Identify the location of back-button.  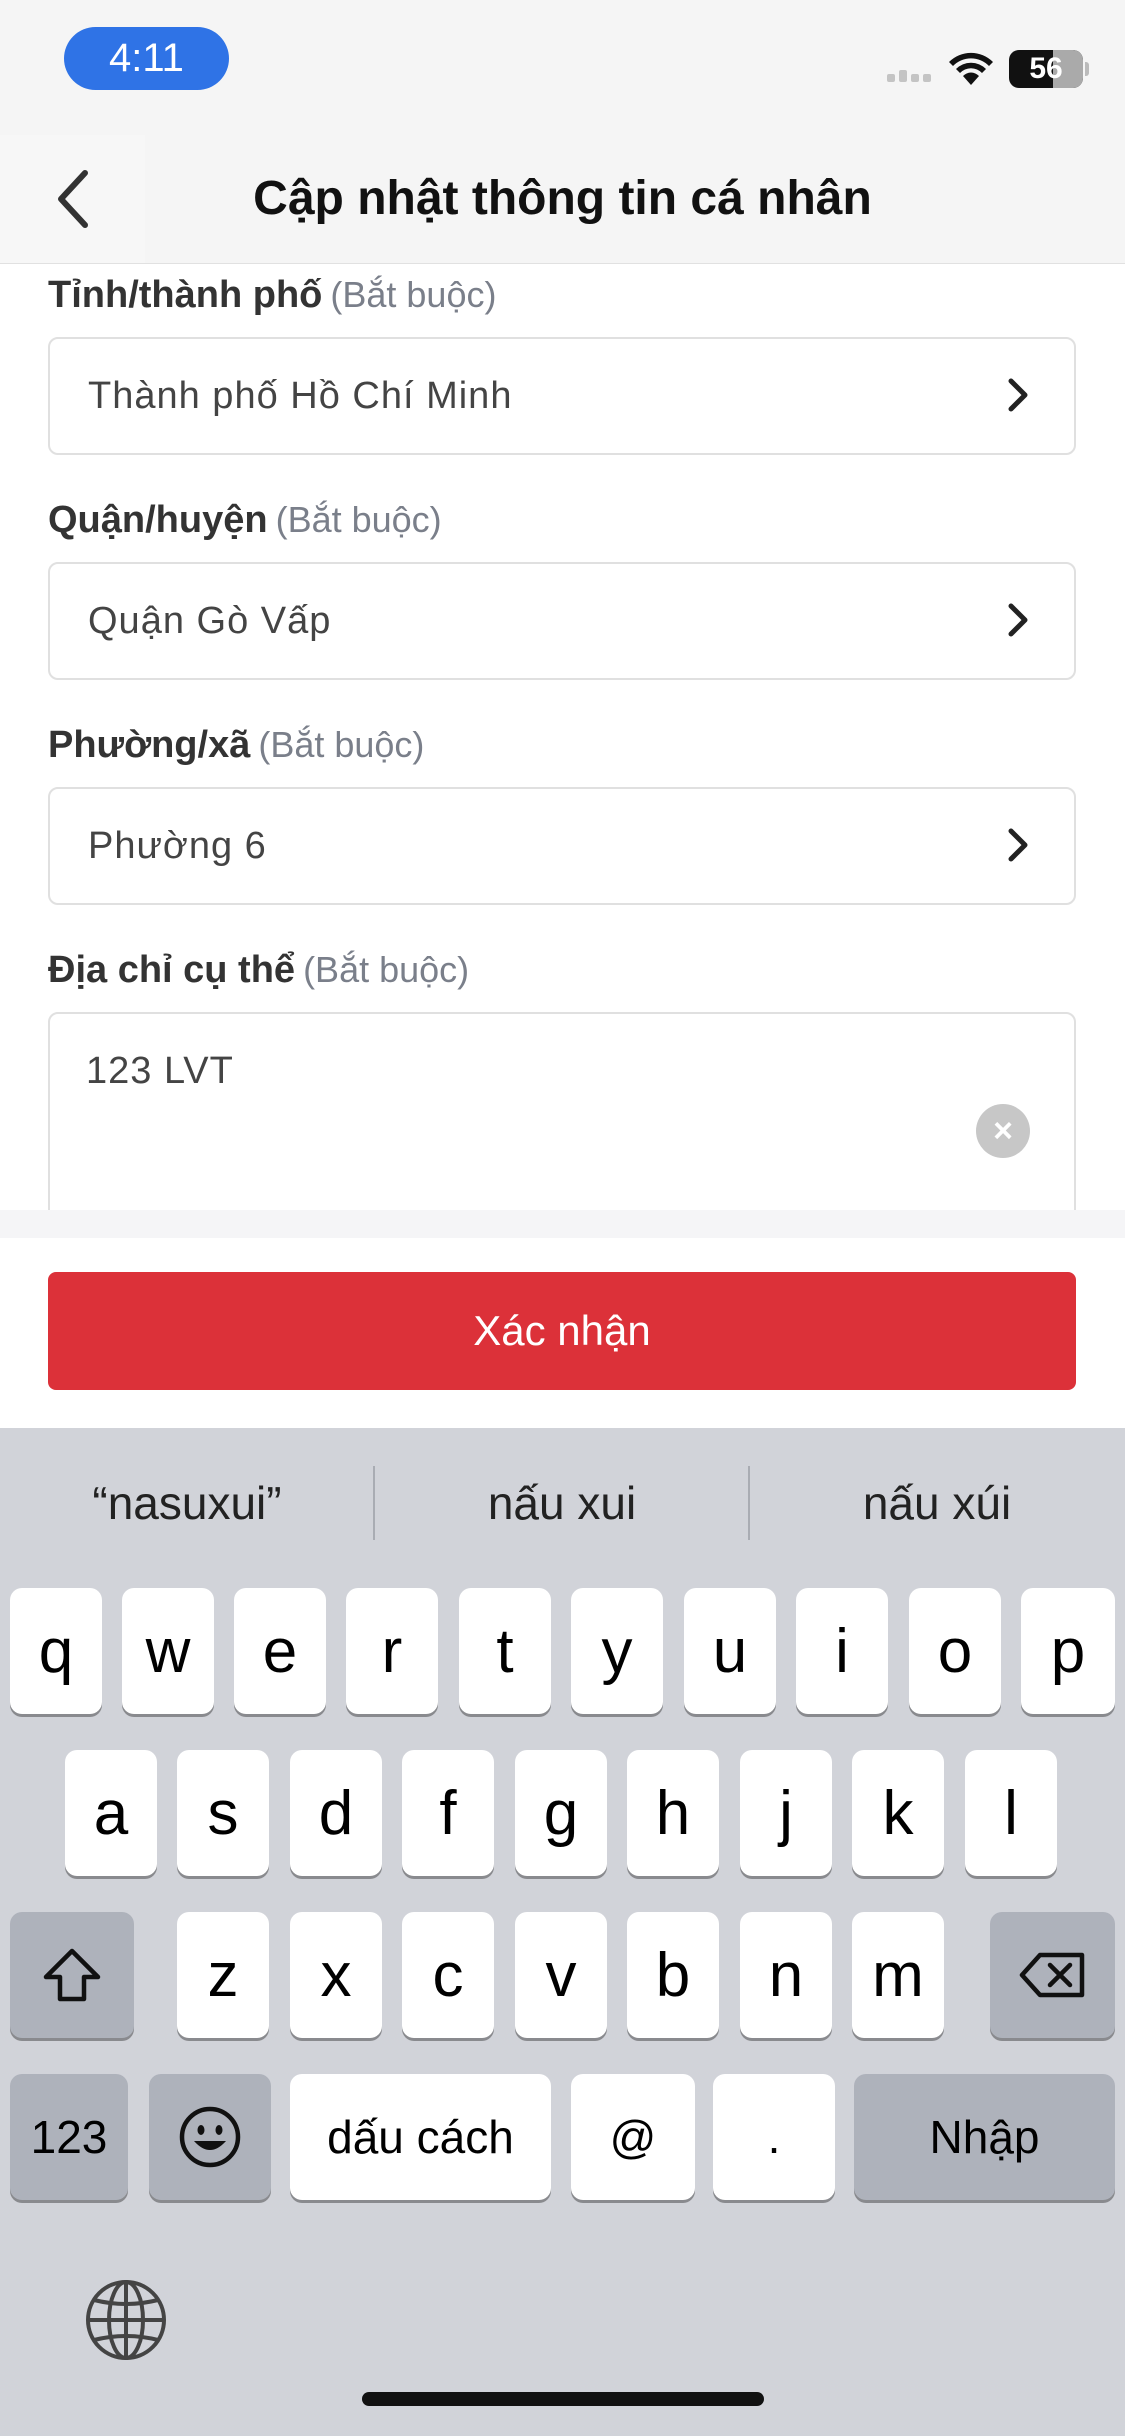
(72, 199).